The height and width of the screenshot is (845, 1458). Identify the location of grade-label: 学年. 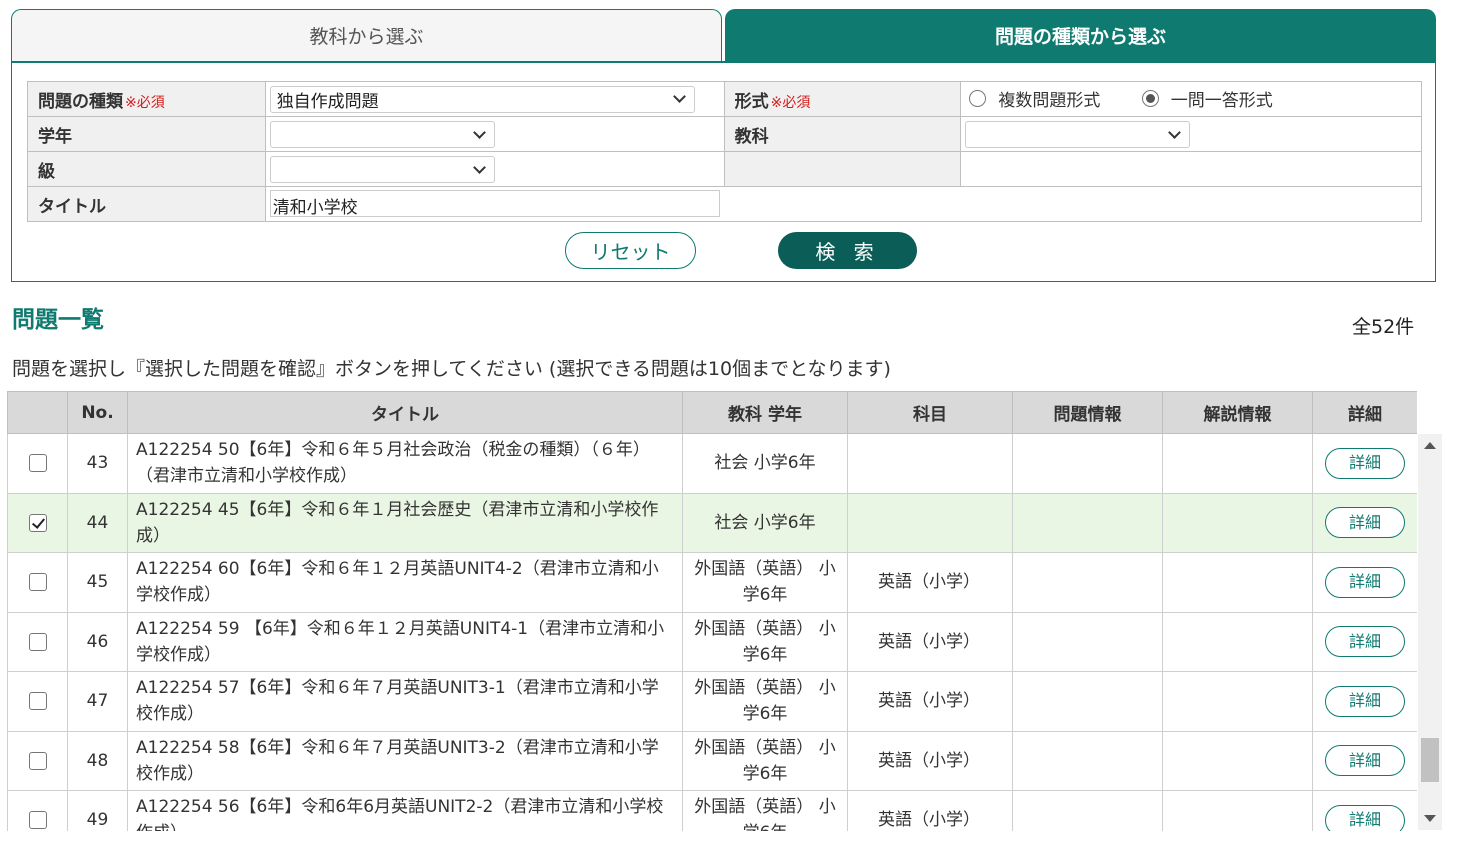
(146, 134).